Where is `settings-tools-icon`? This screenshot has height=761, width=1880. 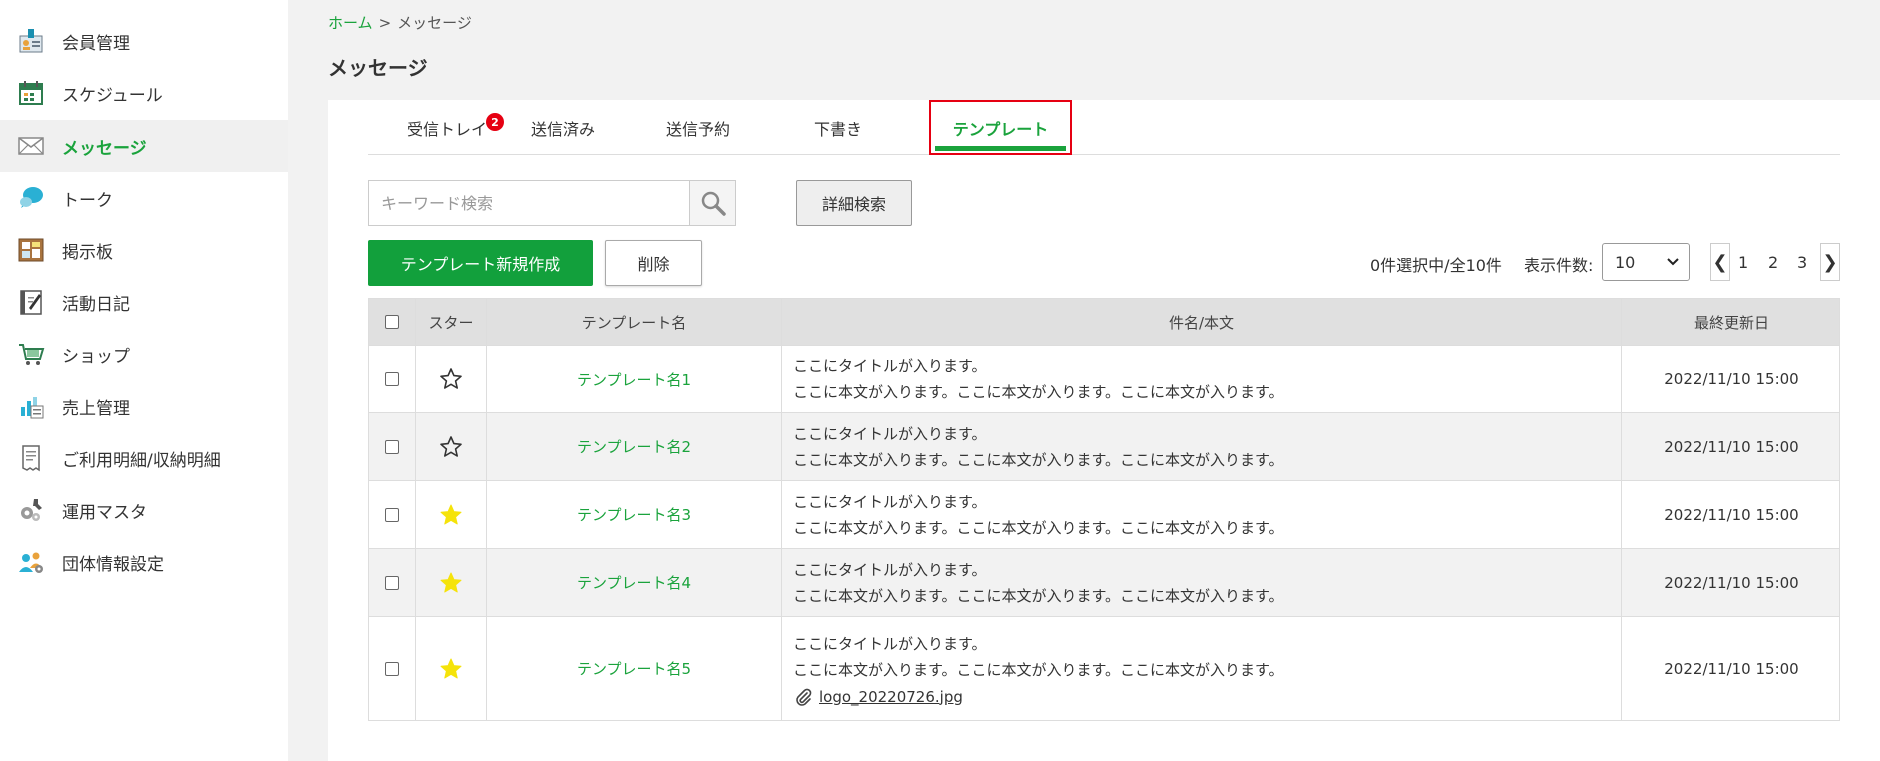
settings-tools-icon is located at coordinates (31, 510).